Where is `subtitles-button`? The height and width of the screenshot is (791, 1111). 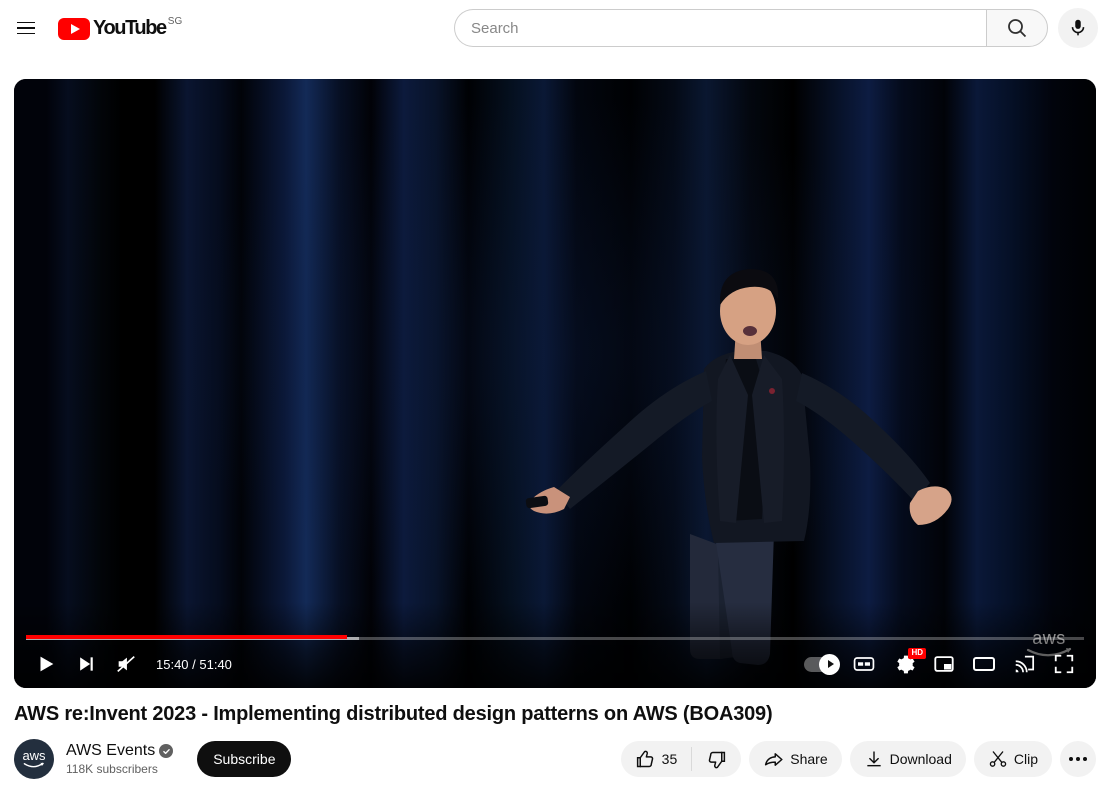
subtitles-button is located at coordinates (864, 664).